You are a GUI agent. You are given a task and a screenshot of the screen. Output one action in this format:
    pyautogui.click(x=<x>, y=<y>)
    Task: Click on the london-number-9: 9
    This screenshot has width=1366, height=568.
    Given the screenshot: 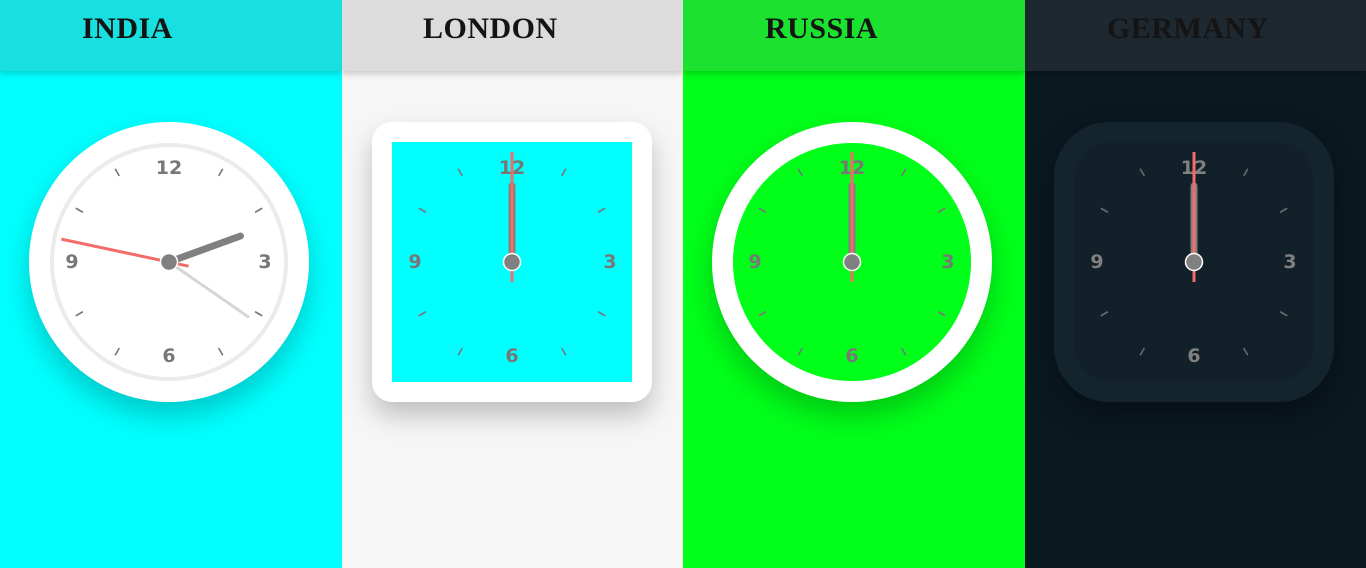 What is the action you would take?
    pyautogui.click(x=414, y=262)
    